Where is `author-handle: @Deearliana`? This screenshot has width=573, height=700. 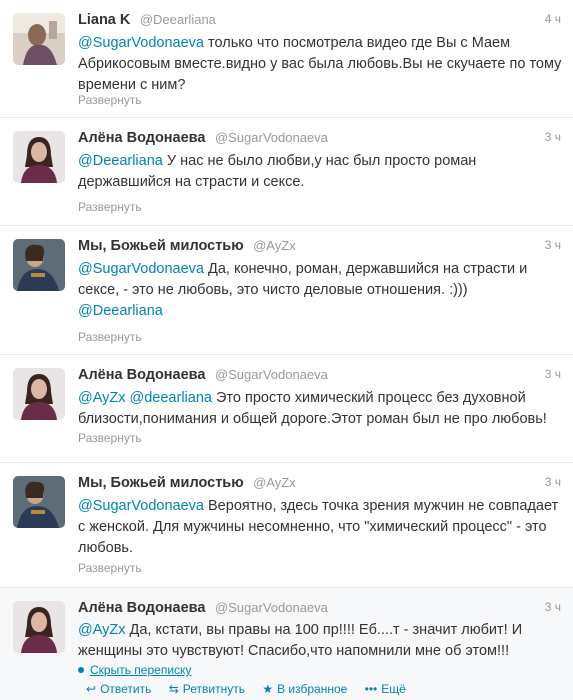
author-handle: @Deearliana is located at coordinates (178, 19).